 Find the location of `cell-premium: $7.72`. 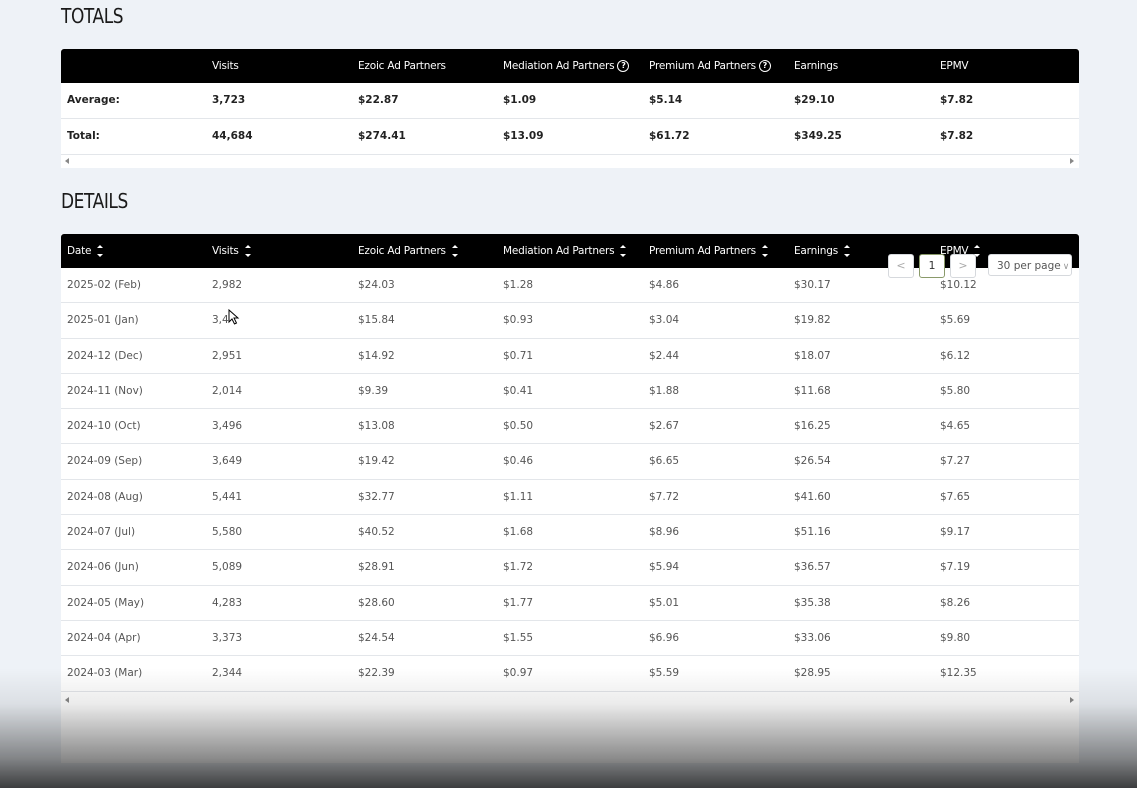

cell-premium: $7.72 is located at coordinates (664, 496).